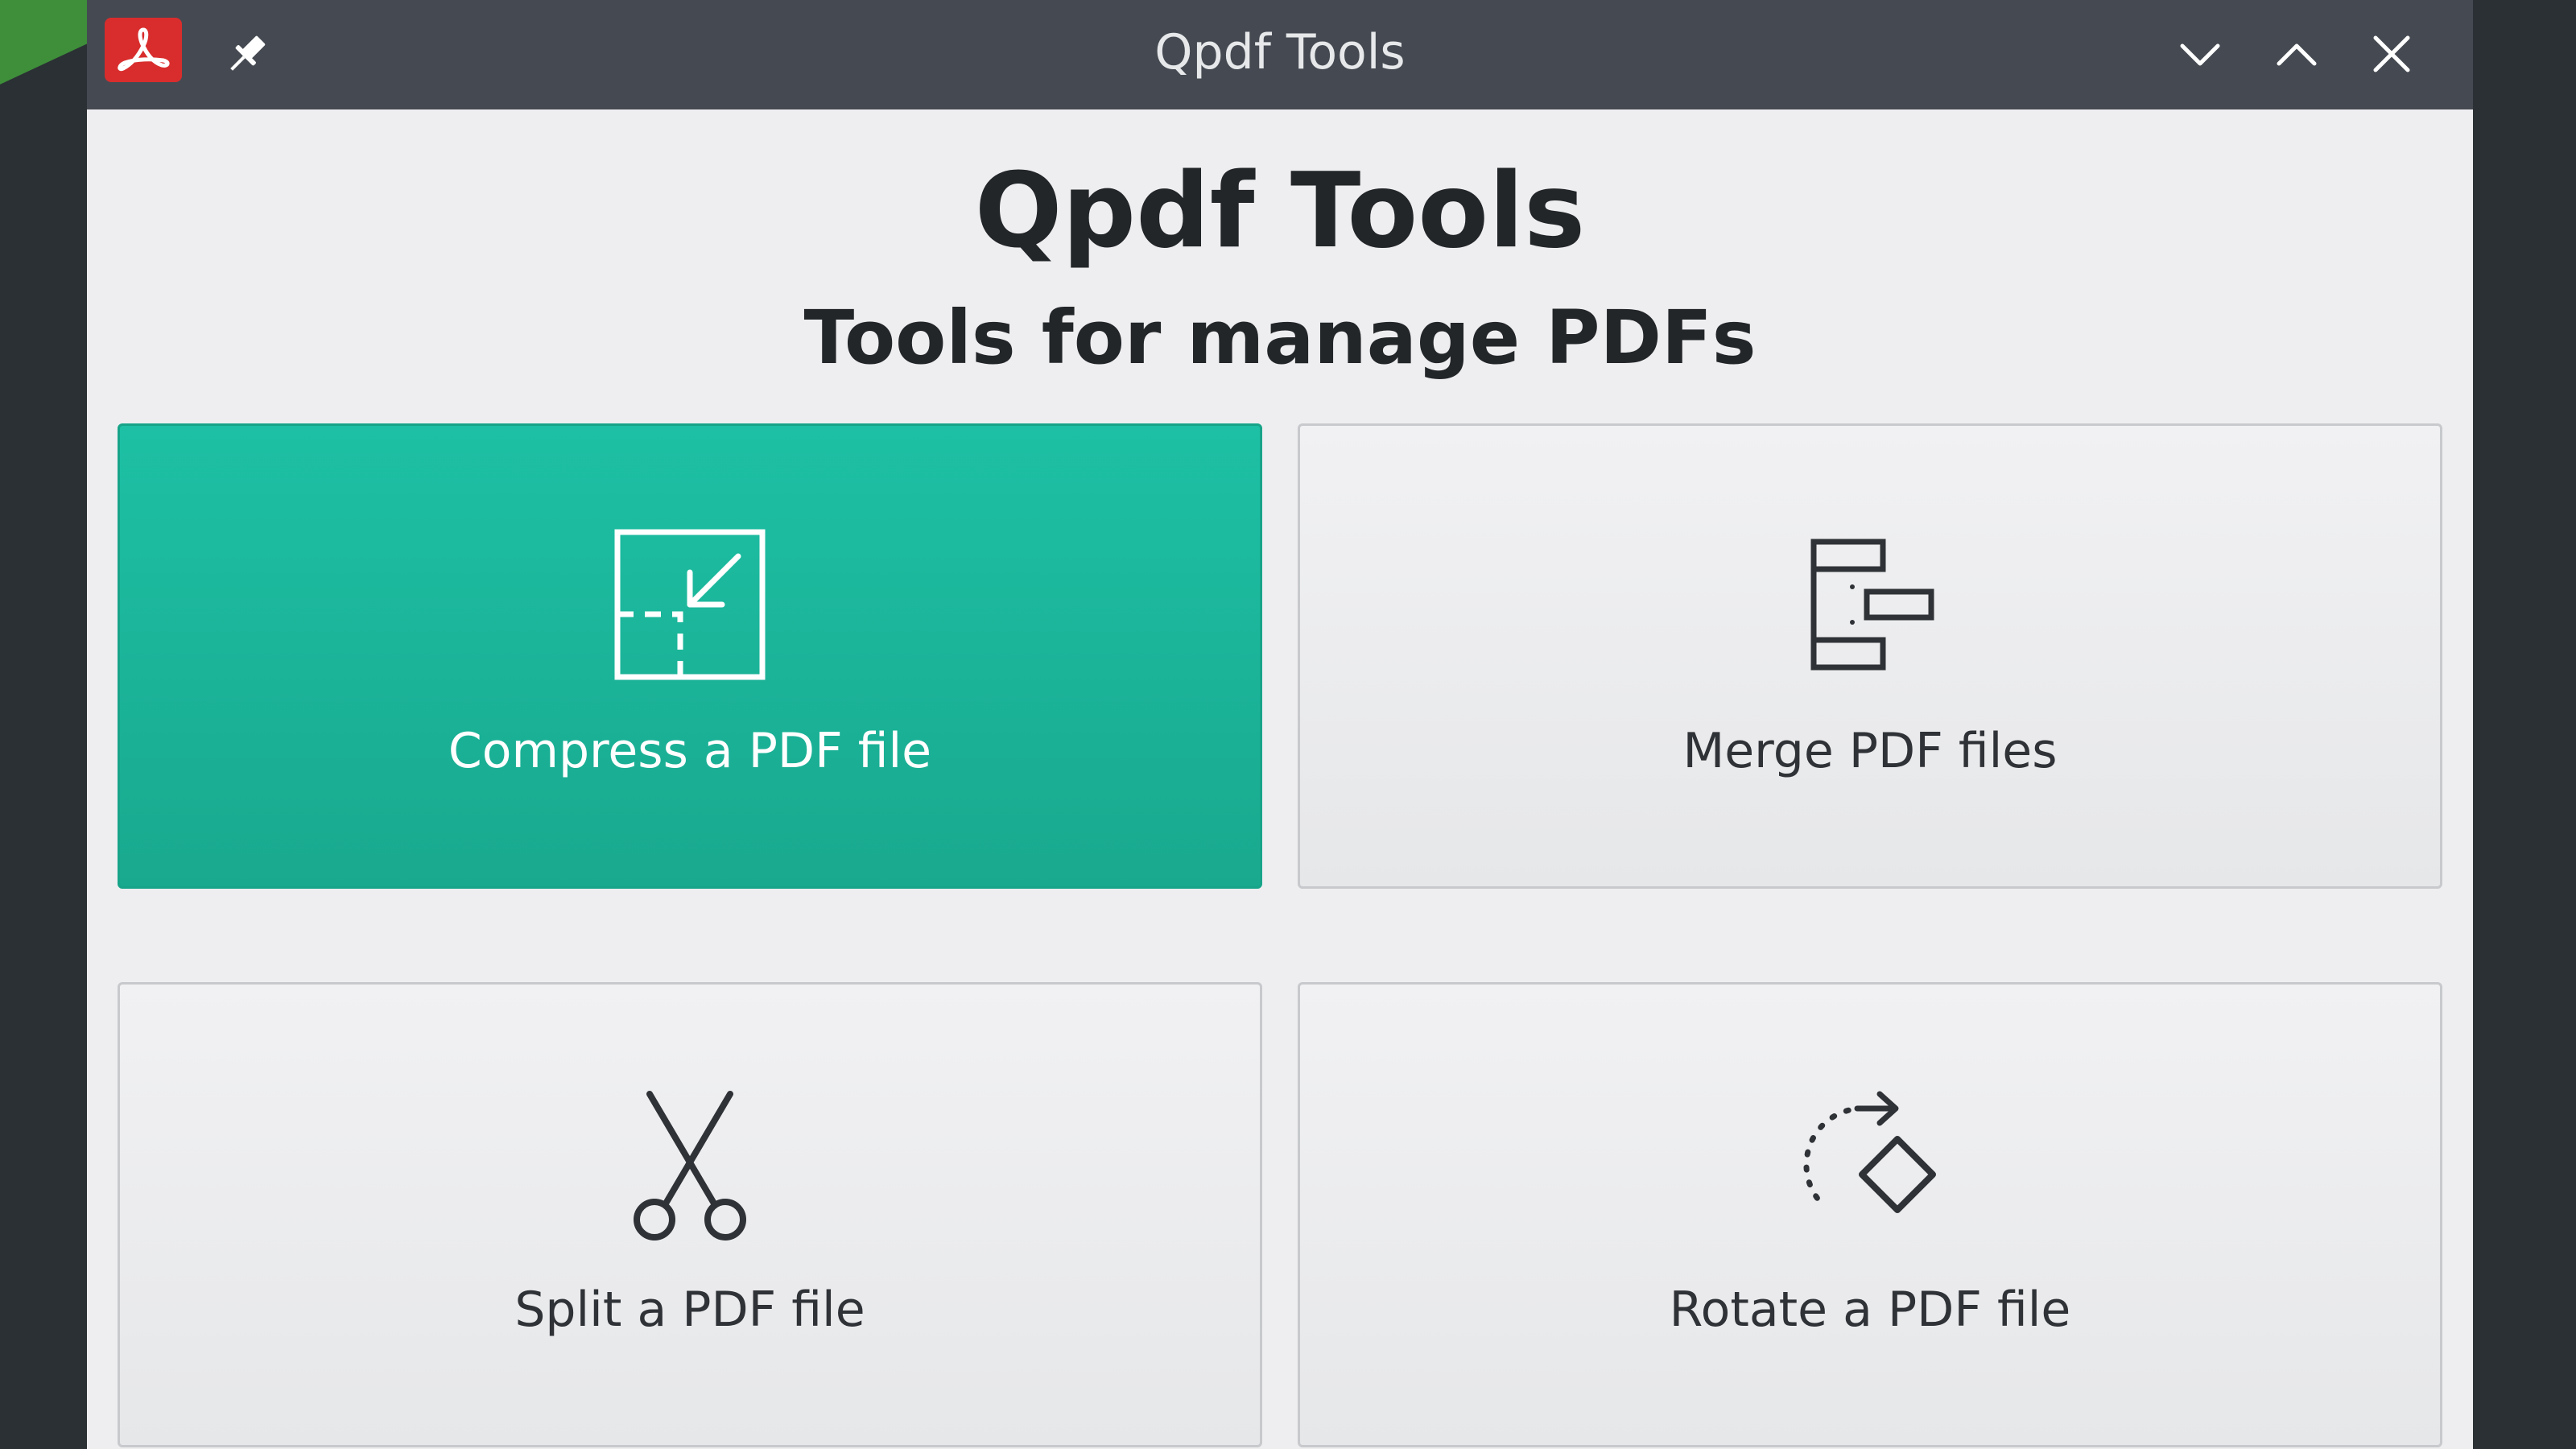  I want to click on merge-icon, so click(1870, 604).